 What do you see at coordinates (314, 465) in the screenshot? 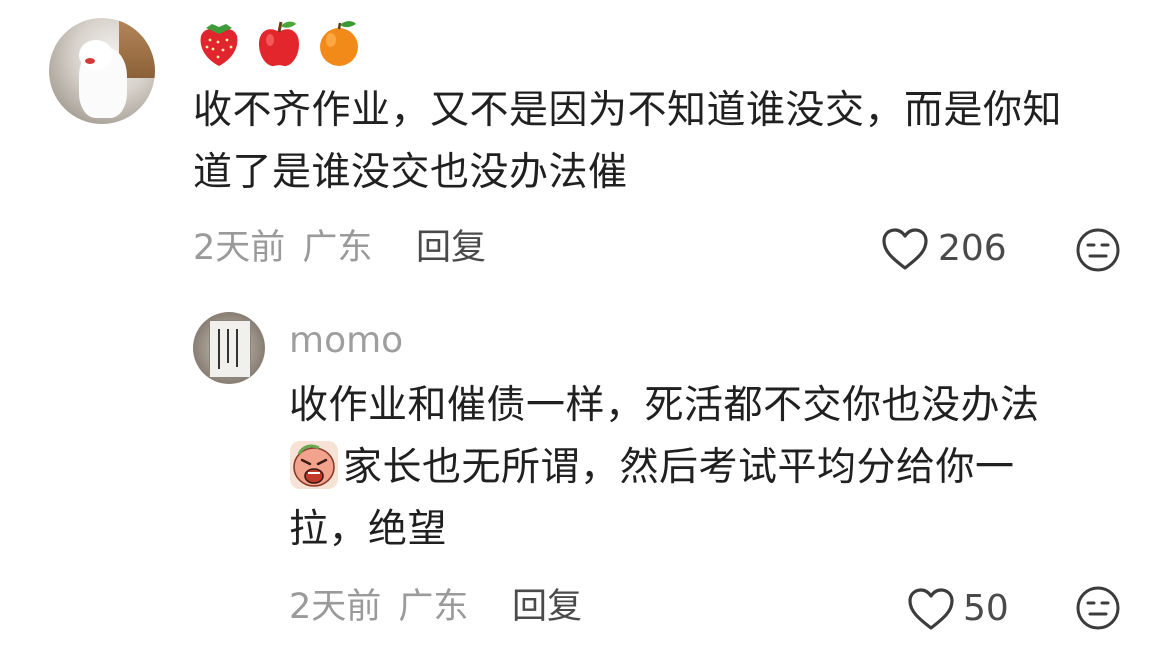
I see `crying-face-sticker-icon` at bounding box center [314, 465].